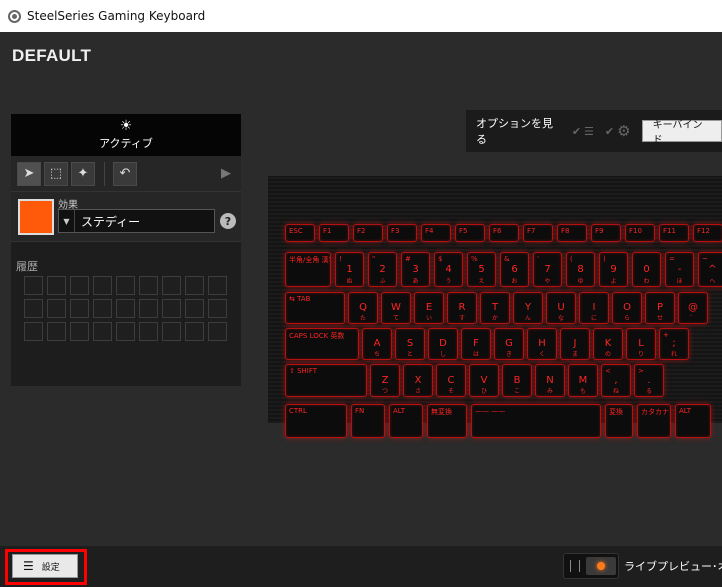 This screenshot has height=587, width=722. Describe the element at coordinates (641, 344) in the screenshot. I see `keyboard-key: Lり` at that location.